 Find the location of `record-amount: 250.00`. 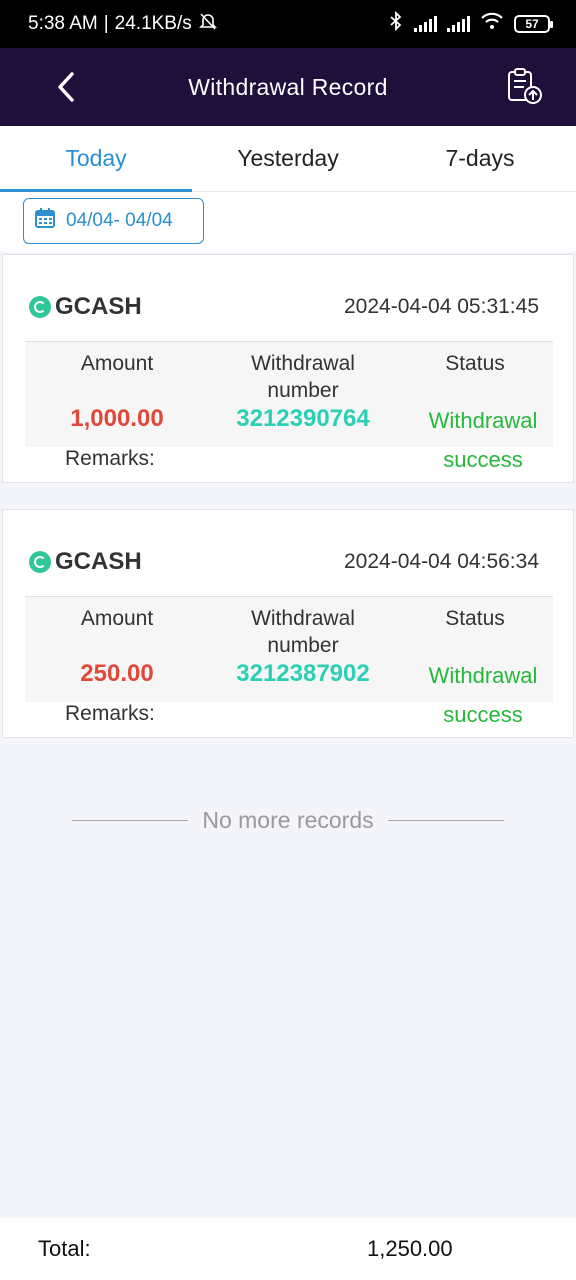

record-amount: 250.00 is located at coordinates (117, 673).